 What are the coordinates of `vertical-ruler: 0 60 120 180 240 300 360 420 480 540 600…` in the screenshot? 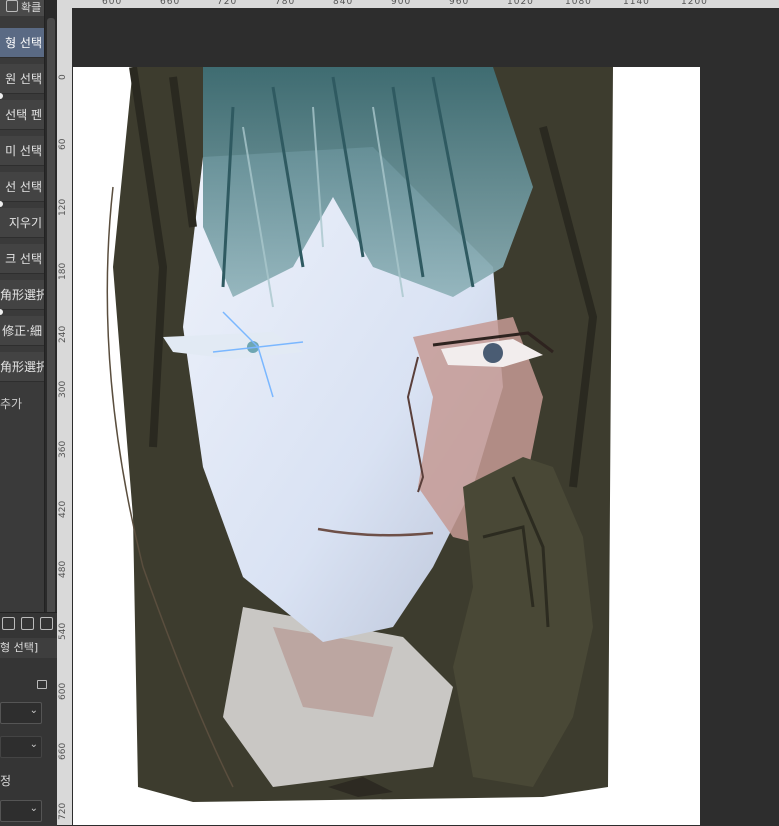 It's located at (65, 416).